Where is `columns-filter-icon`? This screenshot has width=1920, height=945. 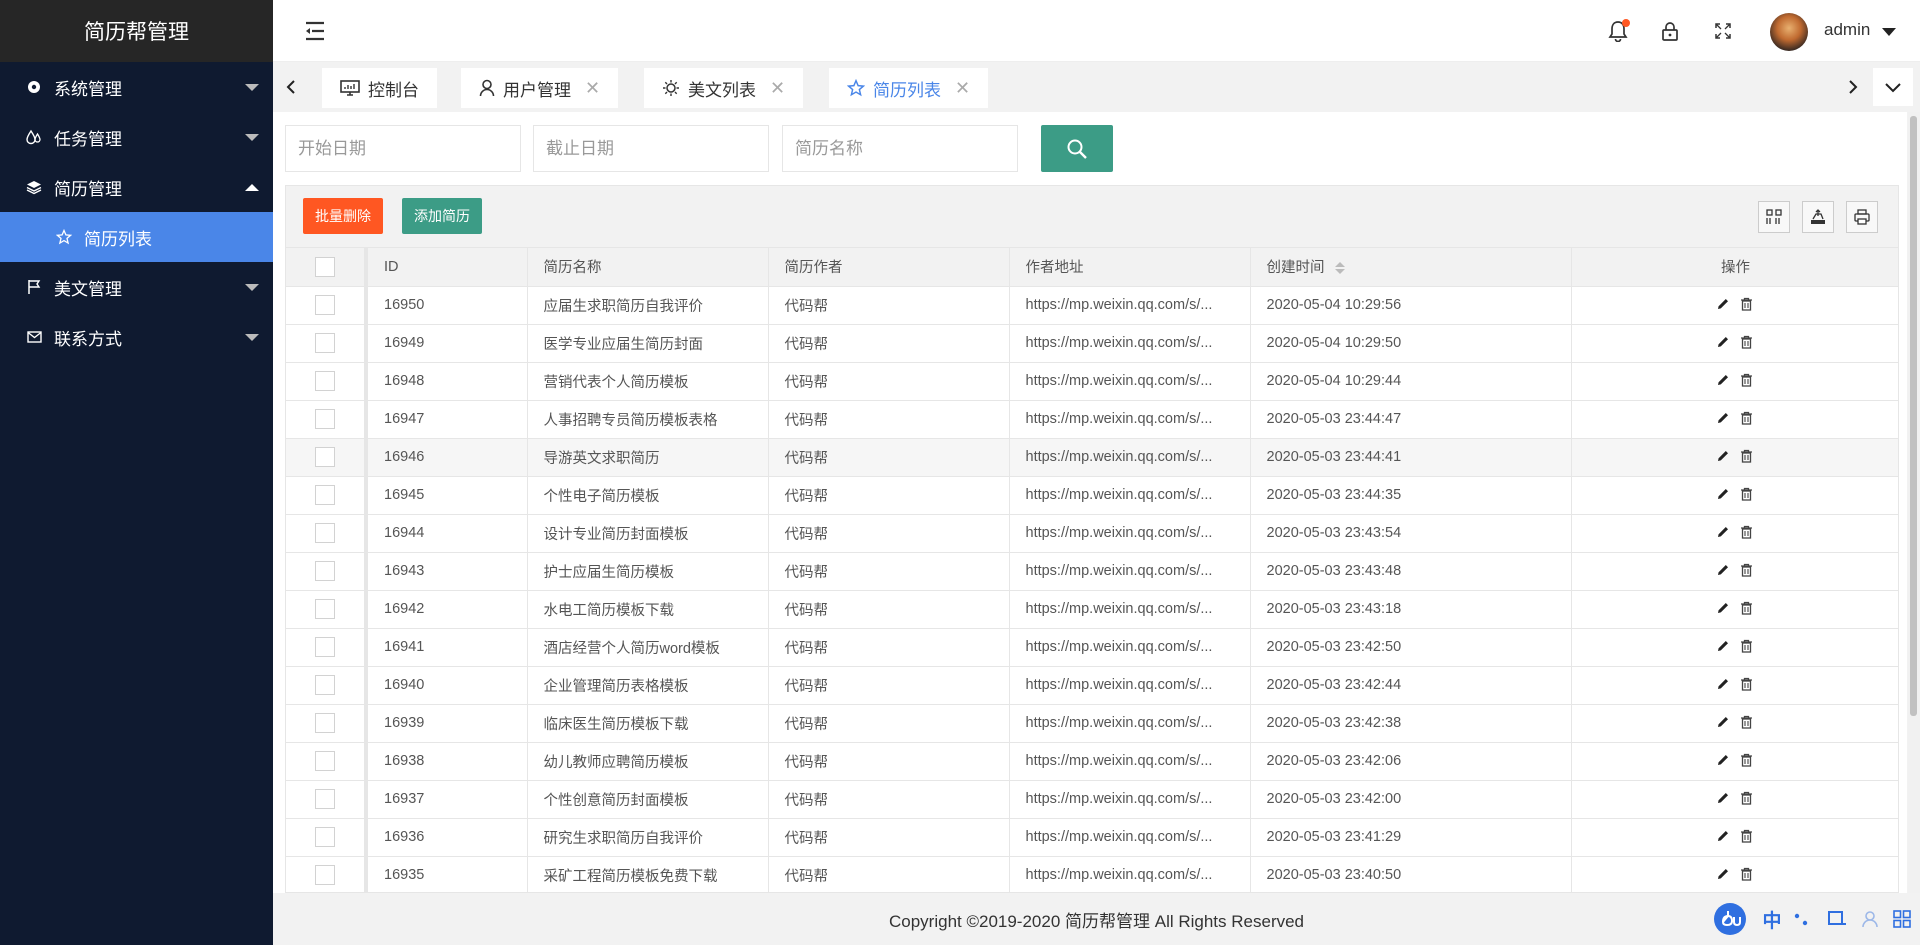
columns-filter-icon is located at coordinates (1774, 217).